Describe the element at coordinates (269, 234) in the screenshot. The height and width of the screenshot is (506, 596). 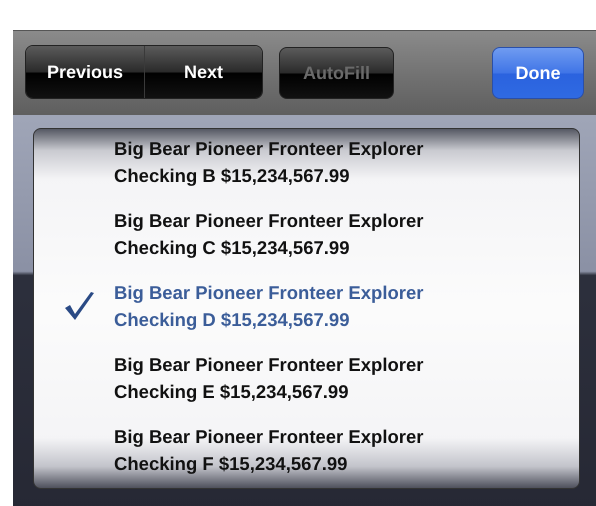
I see `picker-option: Big Bear Pioneer Fronteer Explorer Checking C $15,234,567.99` at that location.